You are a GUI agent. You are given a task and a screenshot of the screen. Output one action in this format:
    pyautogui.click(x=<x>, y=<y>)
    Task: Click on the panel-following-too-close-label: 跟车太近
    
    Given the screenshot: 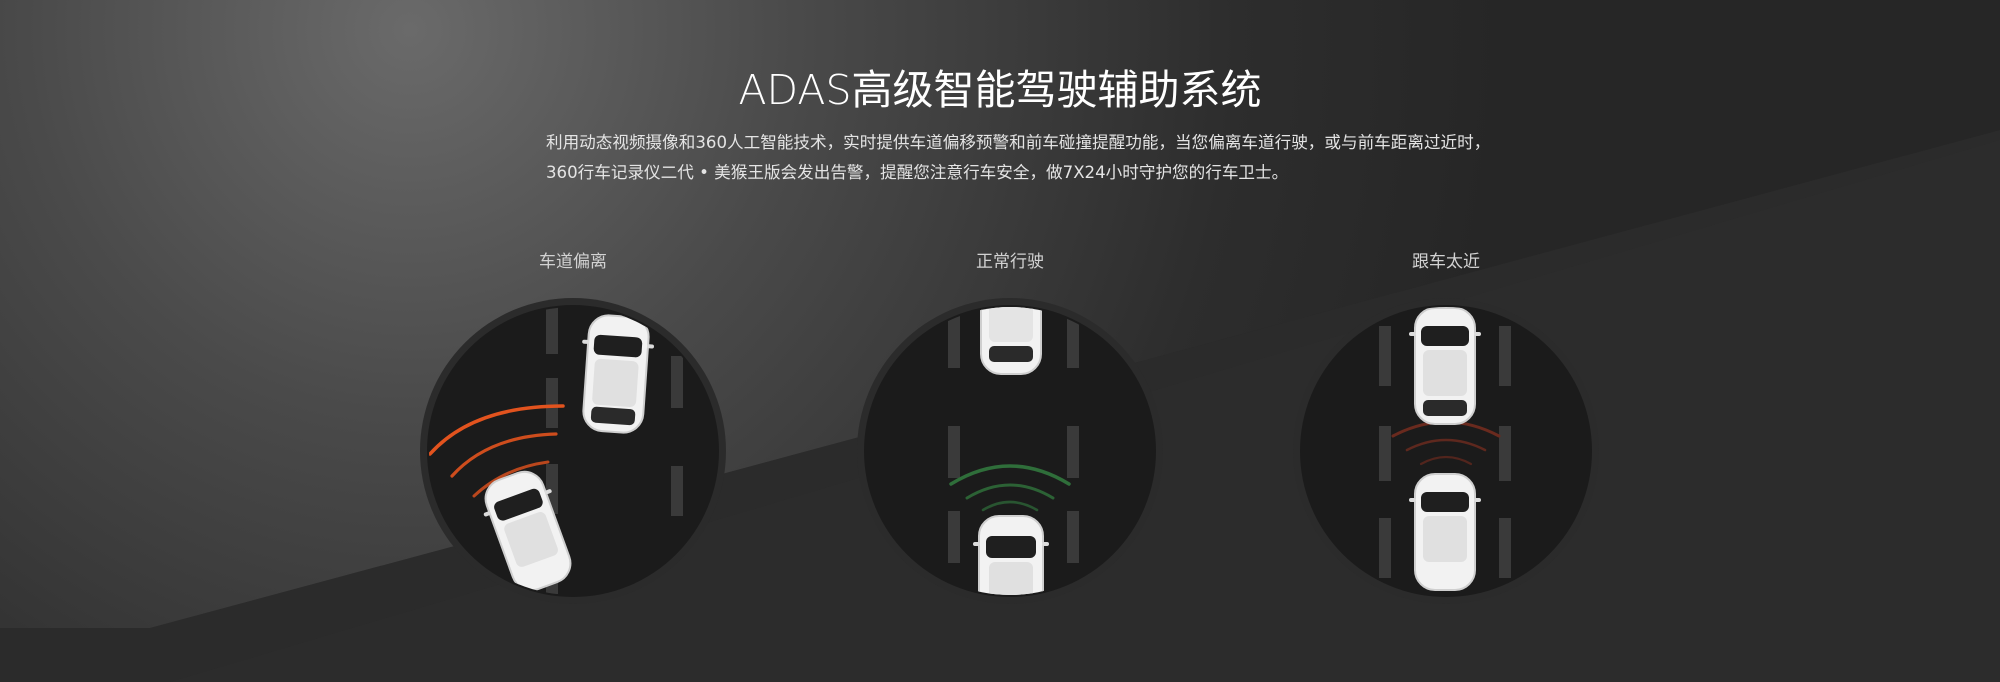 What is the action you would take?
    pyautogui.click(x=1446, y=262)
    